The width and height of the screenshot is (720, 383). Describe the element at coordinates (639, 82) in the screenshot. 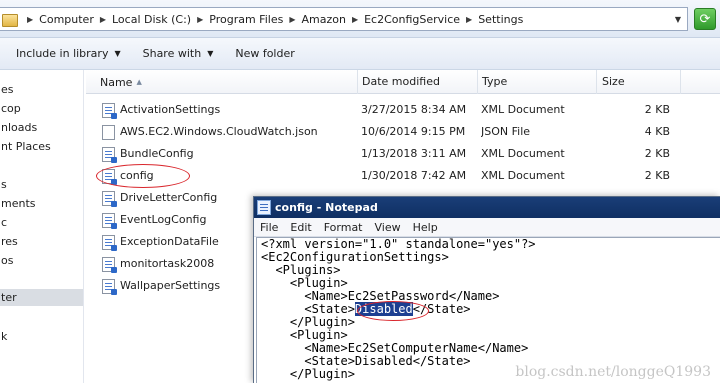

I see `column-size: Size` at that location.